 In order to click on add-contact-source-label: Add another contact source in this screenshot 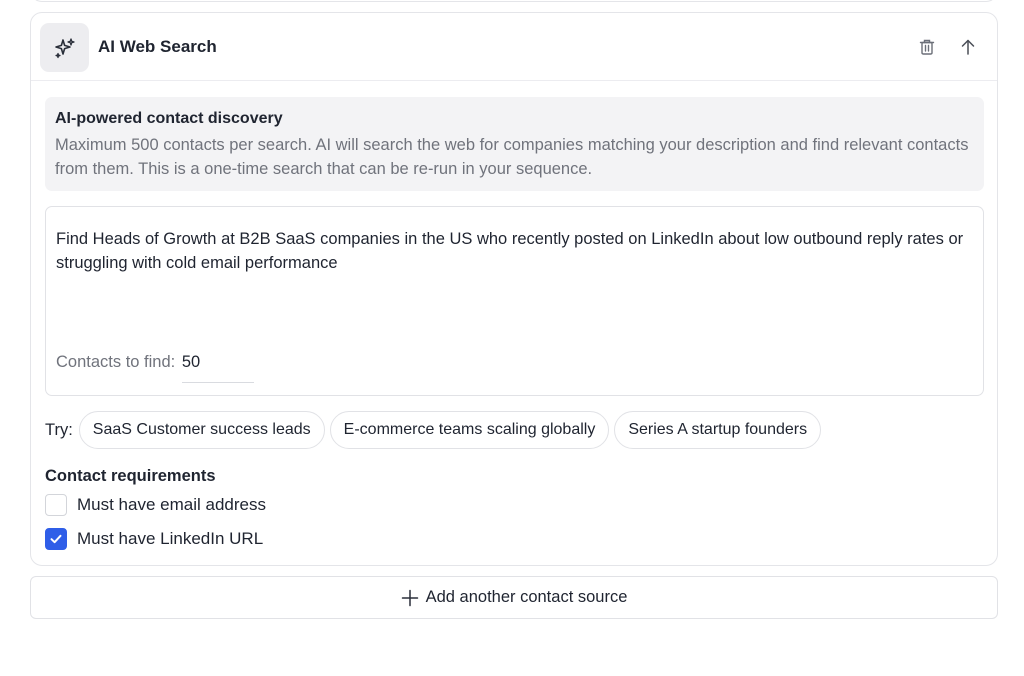, I will do `click(526, 597)`.